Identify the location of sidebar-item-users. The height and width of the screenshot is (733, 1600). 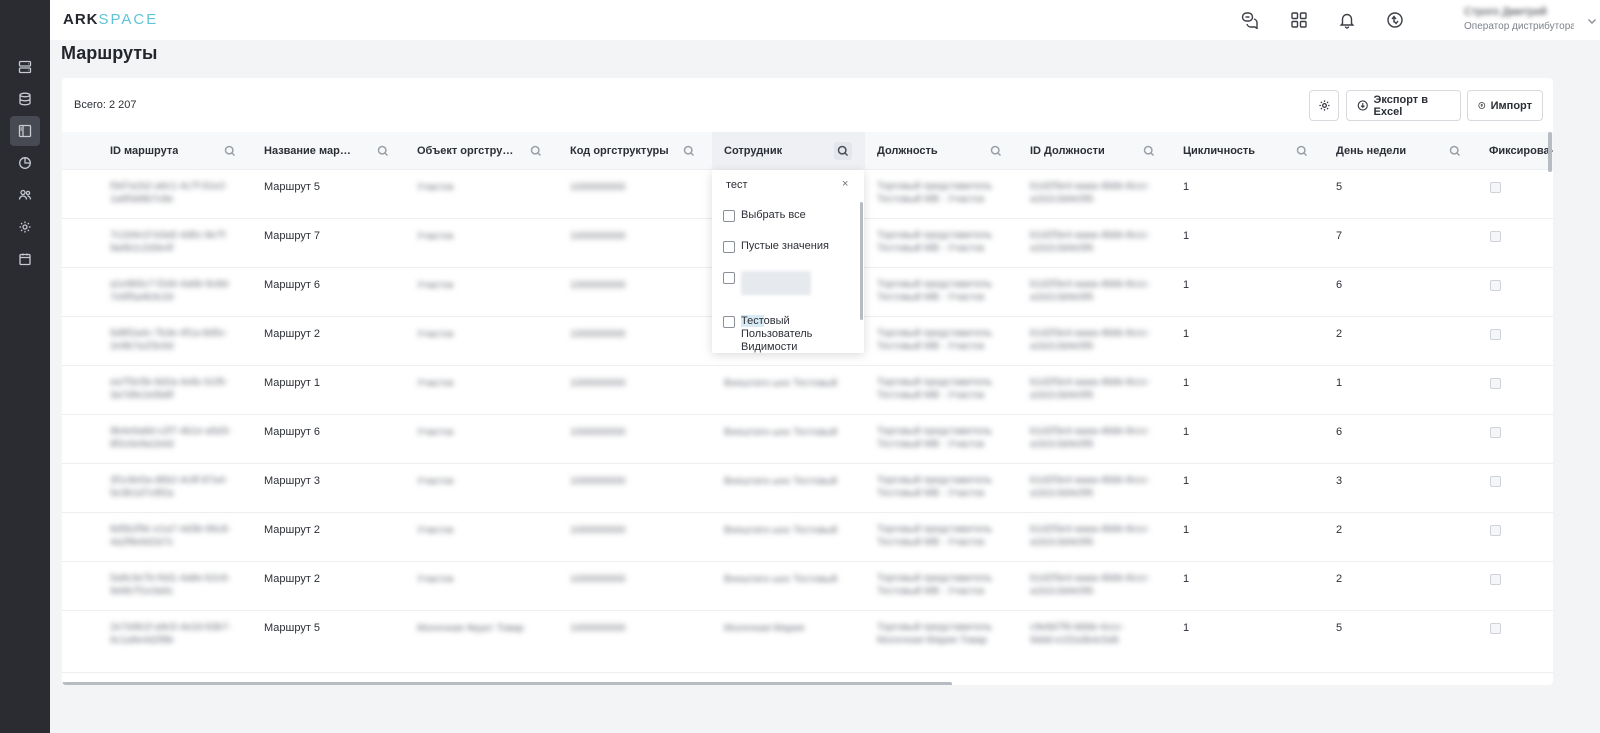
(25, 195).